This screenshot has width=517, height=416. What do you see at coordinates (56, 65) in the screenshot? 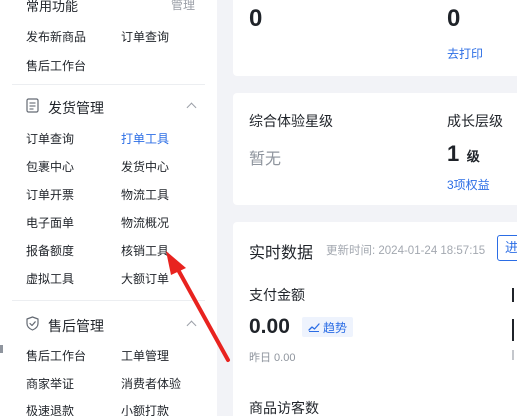
I see `common-item-aftersale-workbench: 售后工作台` at bounding box center [56, 65].